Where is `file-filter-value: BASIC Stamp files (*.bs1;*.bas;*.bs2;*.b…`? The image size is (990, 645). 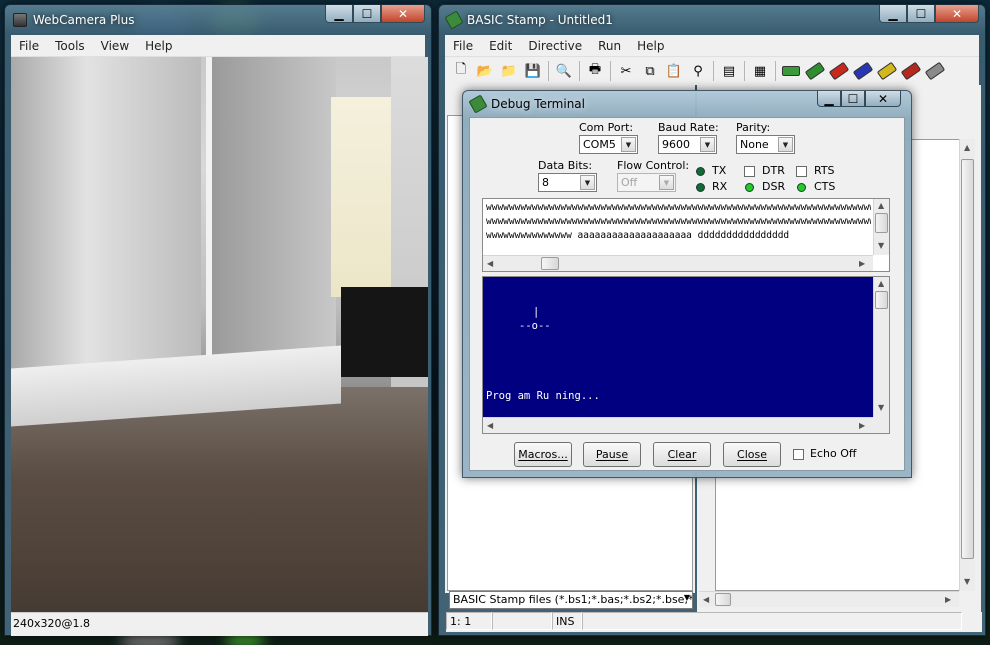
file-filter-value: BASIC Stamp files (*.bs1;*.bas;*.bs2;*.b… is located at coordinates (573, 599).